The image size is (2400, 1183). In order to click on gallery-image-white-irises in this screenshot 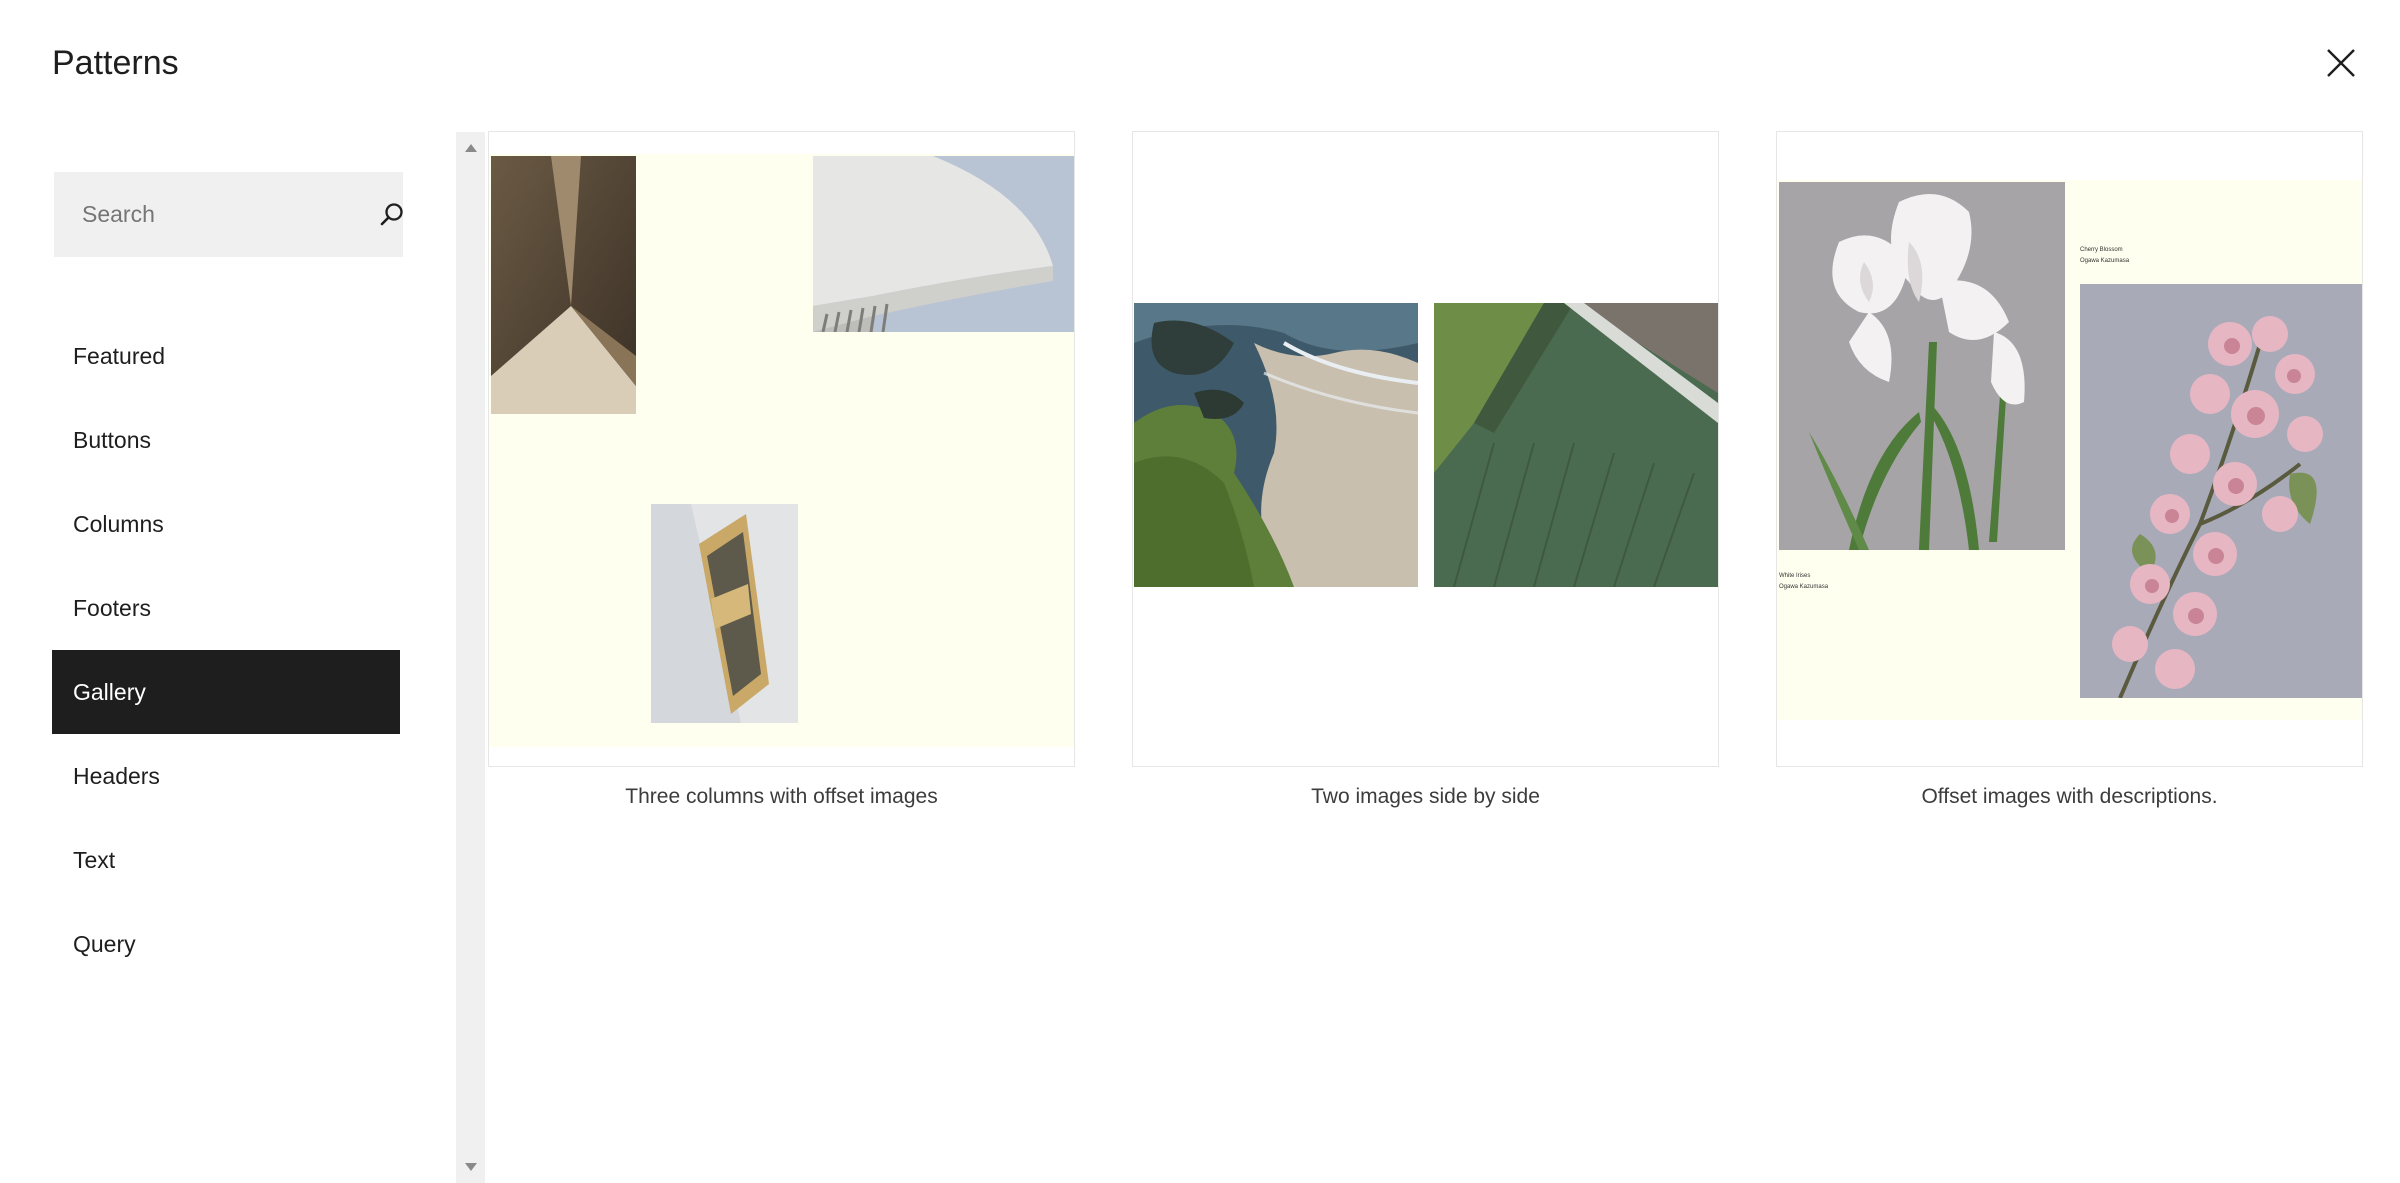, I will do `click(1922, 366)`.